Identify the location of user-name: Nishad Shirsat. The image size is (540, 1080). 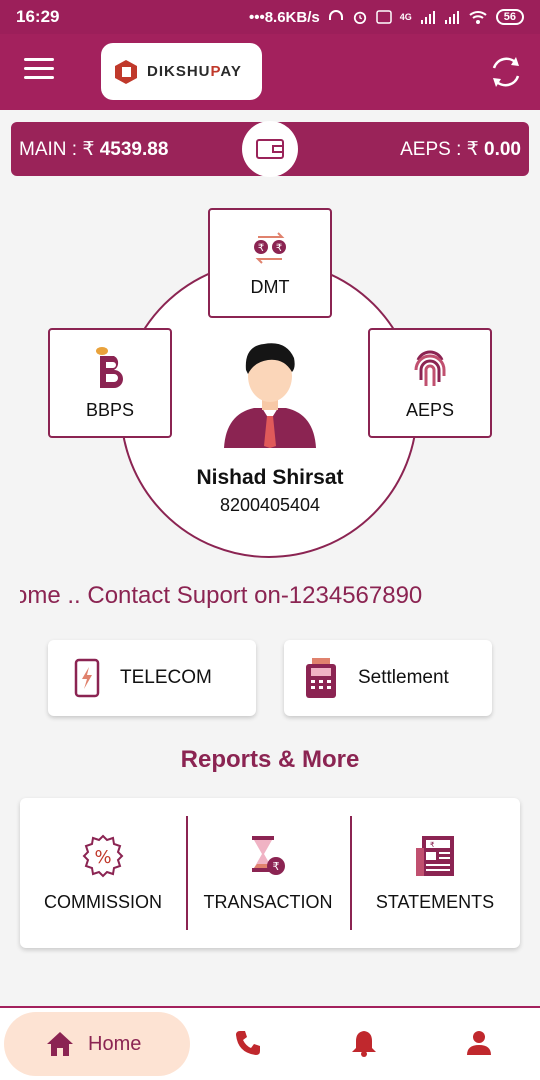
(270, 477).